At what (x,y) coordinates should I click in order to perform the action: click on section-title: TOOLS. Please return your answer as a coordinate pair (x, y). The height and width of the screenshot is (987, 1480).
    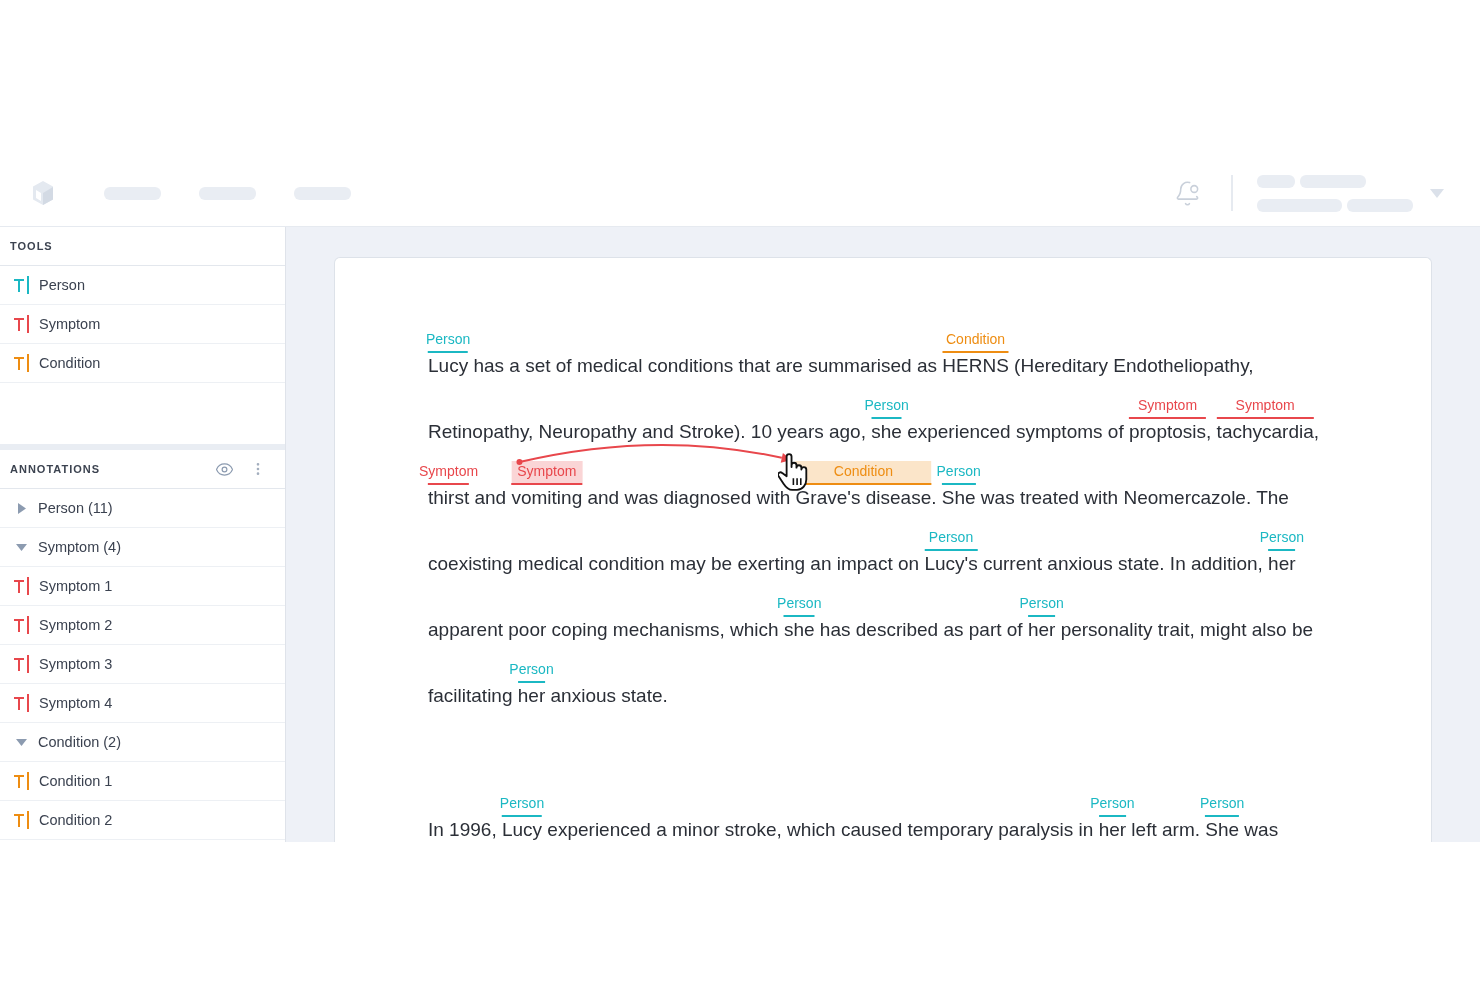
    Looking at the image, I should click on (31, 246).